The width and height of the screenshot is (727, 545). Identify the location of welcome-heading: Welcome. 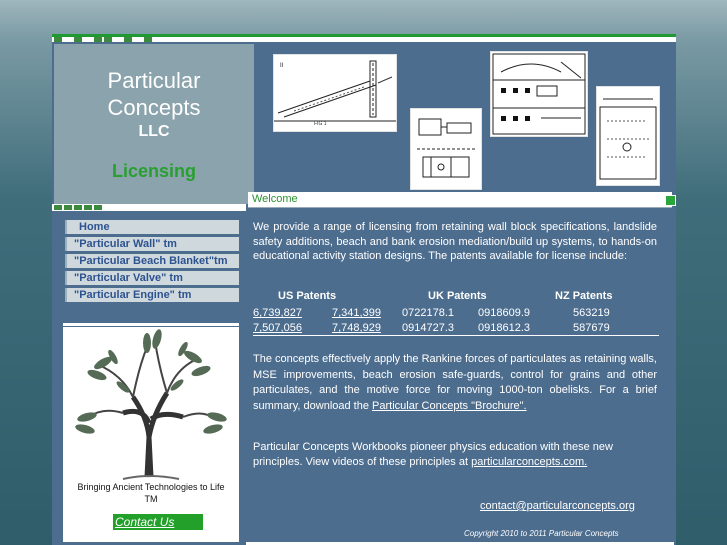
(275, 199).